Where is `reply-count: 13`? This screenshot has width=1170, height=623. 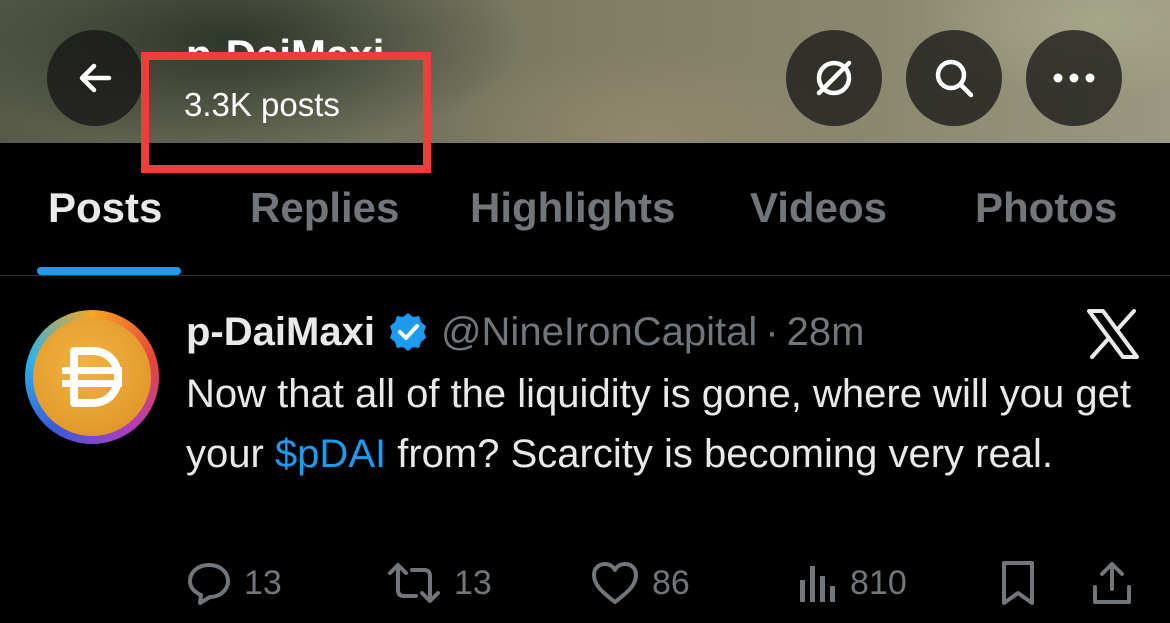 reply-count: 13 is located at coordinates (263, 582).